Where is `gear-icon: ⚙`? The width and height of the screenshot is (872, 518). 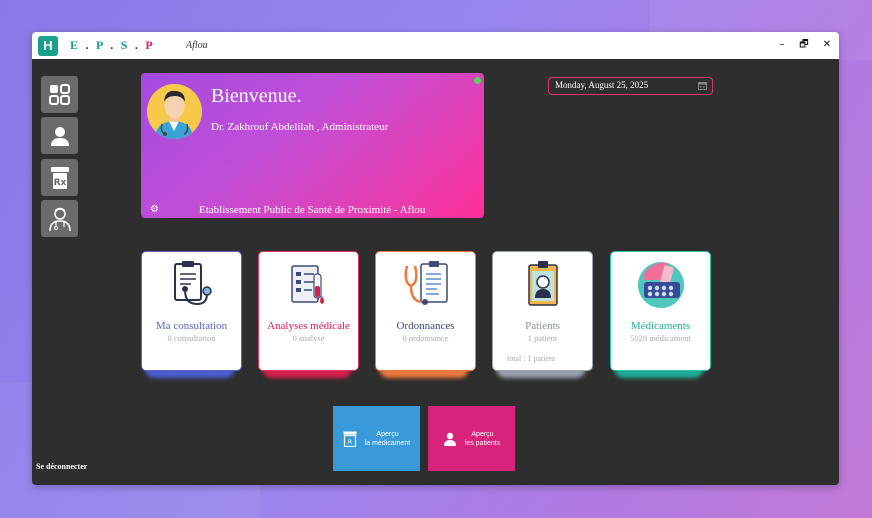
gear-icon: ⚙ is located at coordinates (154, 209).